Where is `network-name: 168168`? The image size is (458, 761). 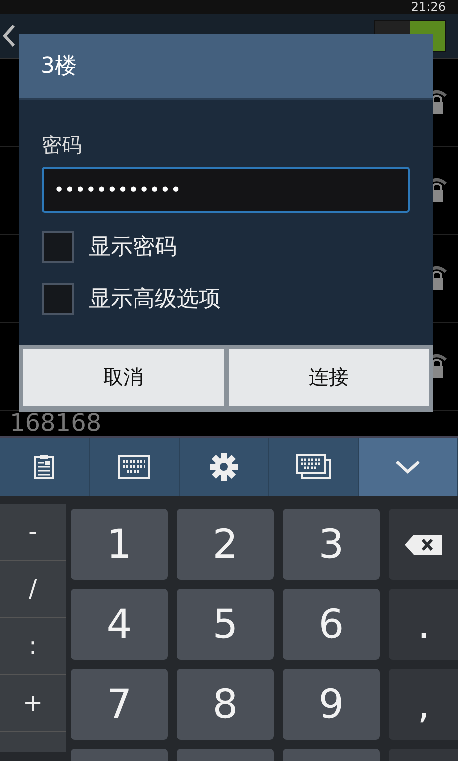 network-name: 168168 is located at coordinates (56, 423).